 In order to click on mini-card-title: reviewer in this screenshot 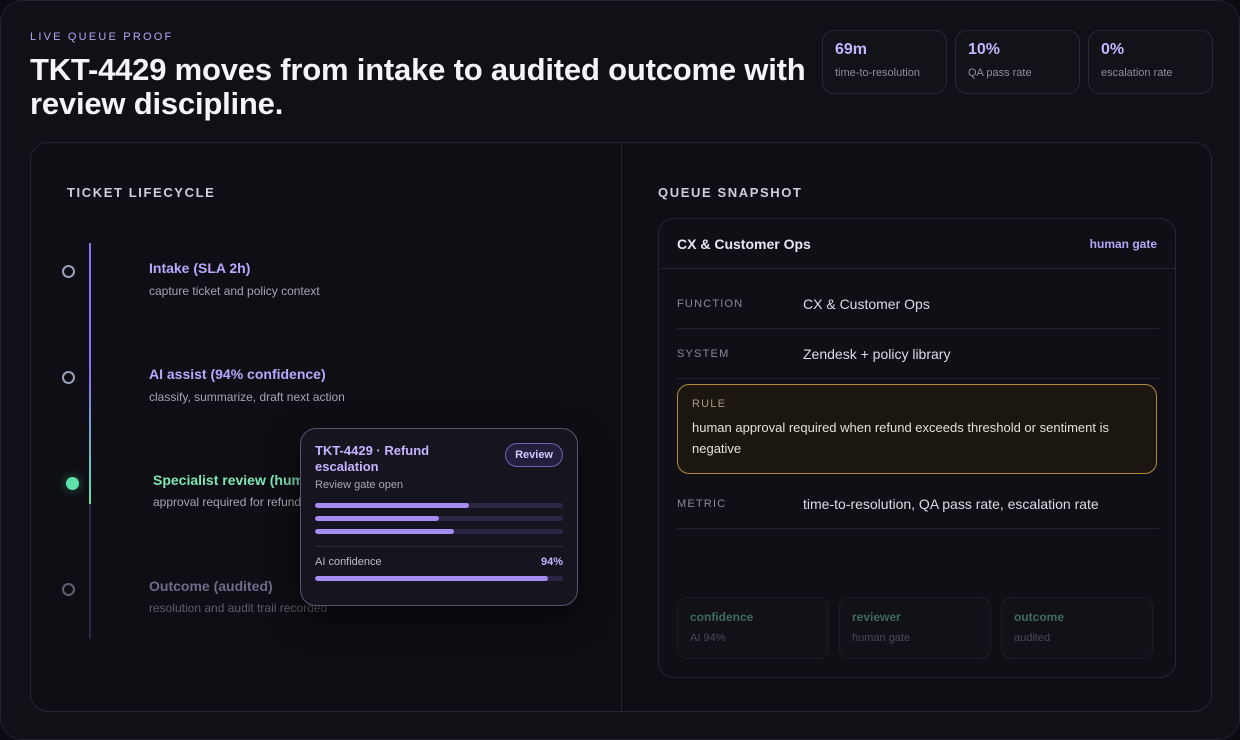, I will do `click(876, 617)`.